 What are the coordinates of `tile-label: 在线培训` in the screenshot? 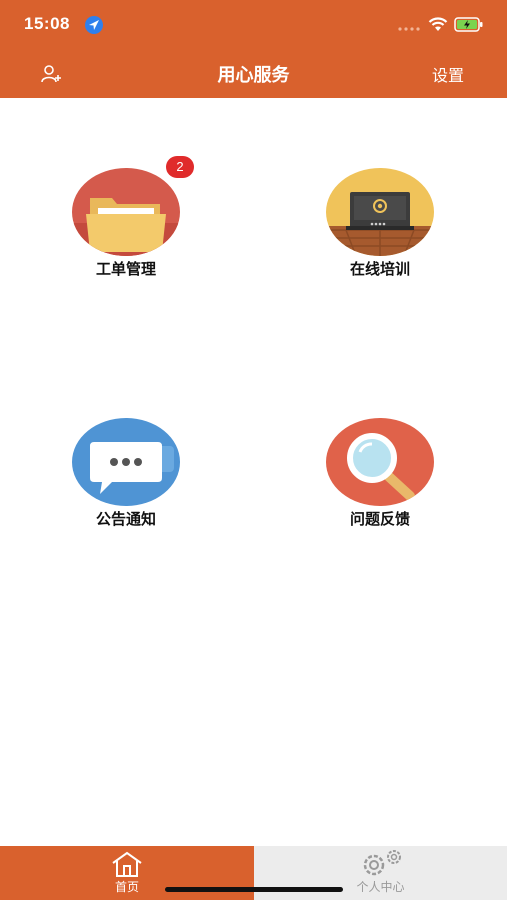 It's located at (379, 269).